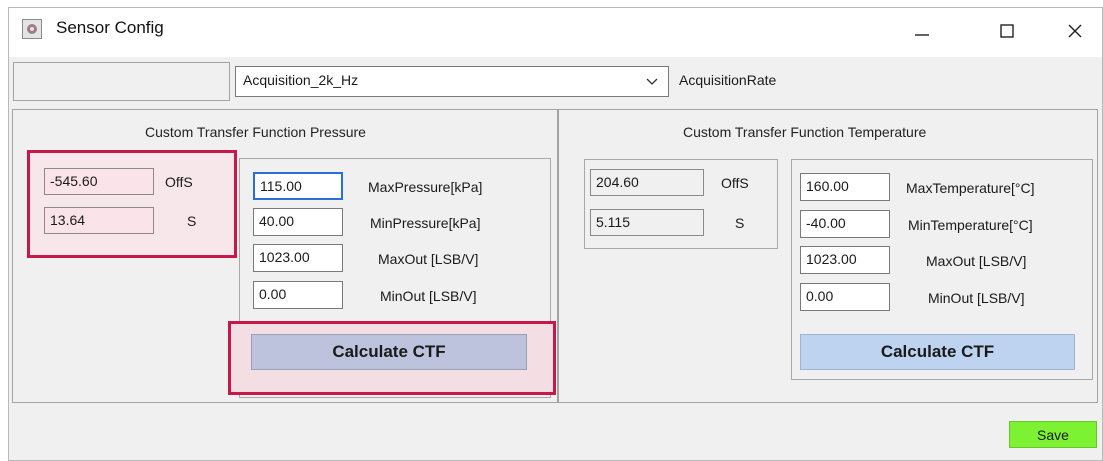 The image size is (1103, 461). I want to click on temperature-s-field: 5.115, so click(647, 222).